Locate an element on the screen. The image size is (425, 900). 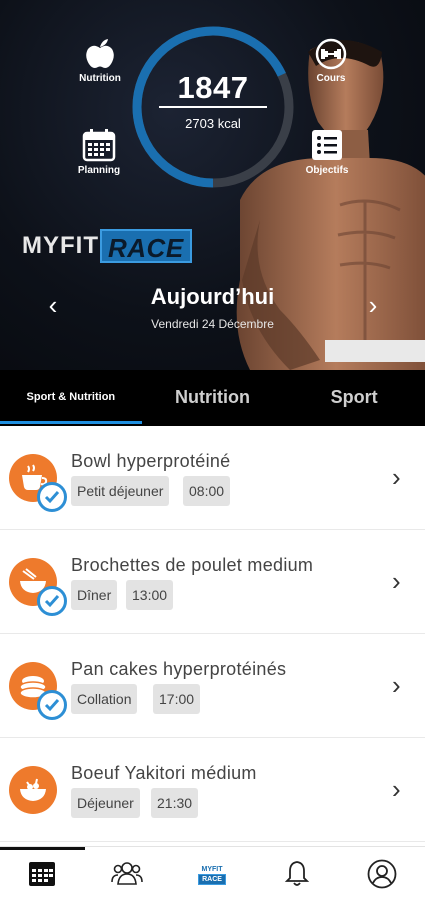
dumbbell-icon is located at coordinates (331, 54).